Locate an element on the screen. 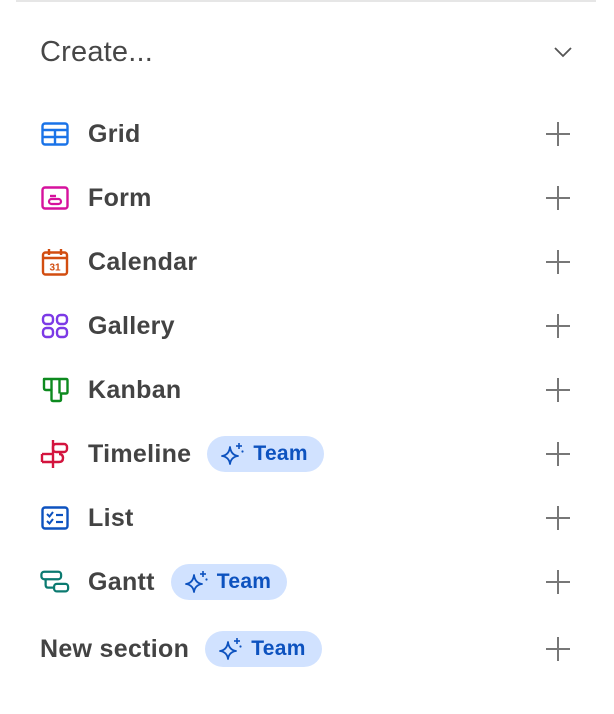 This screenshot has height=714, width=614. item-label: Grid is located at coordinates (114, 133).